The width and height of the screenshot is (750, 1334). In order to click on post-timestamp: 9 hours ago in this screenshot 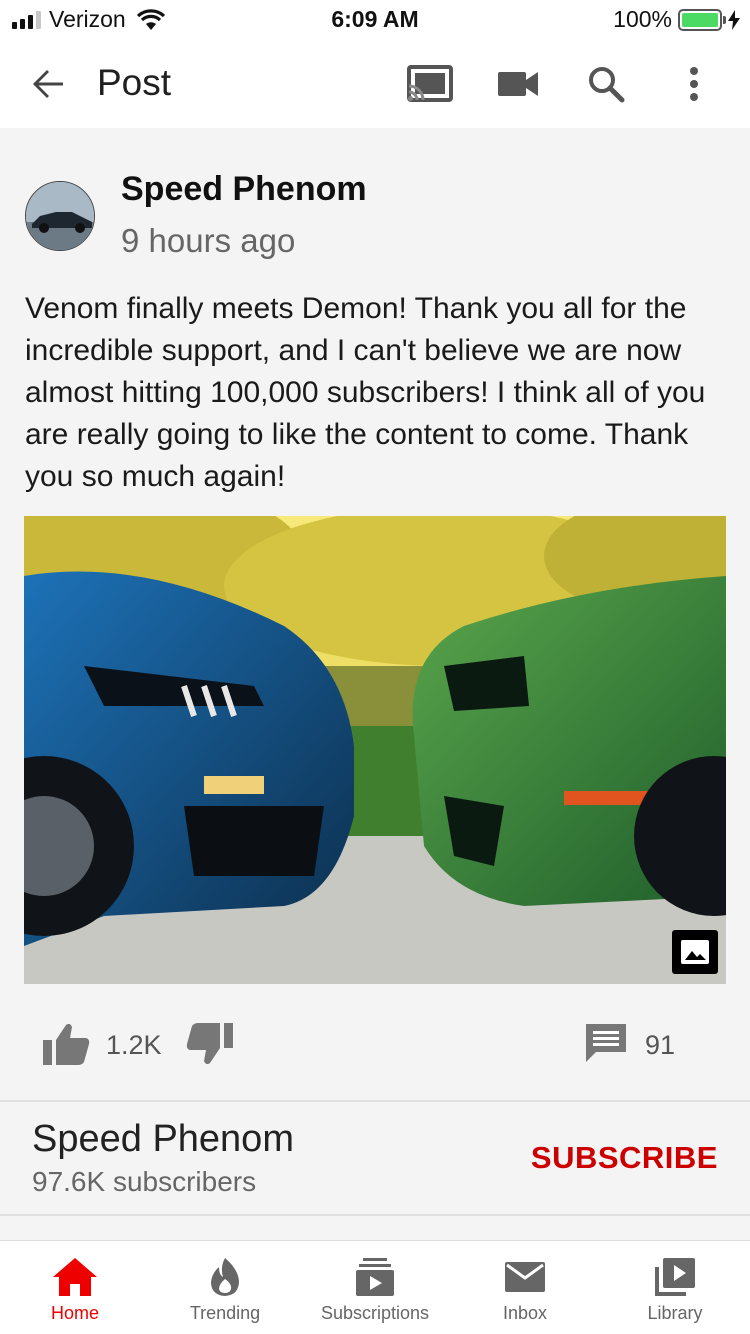, I will do `click(208, 240)`.